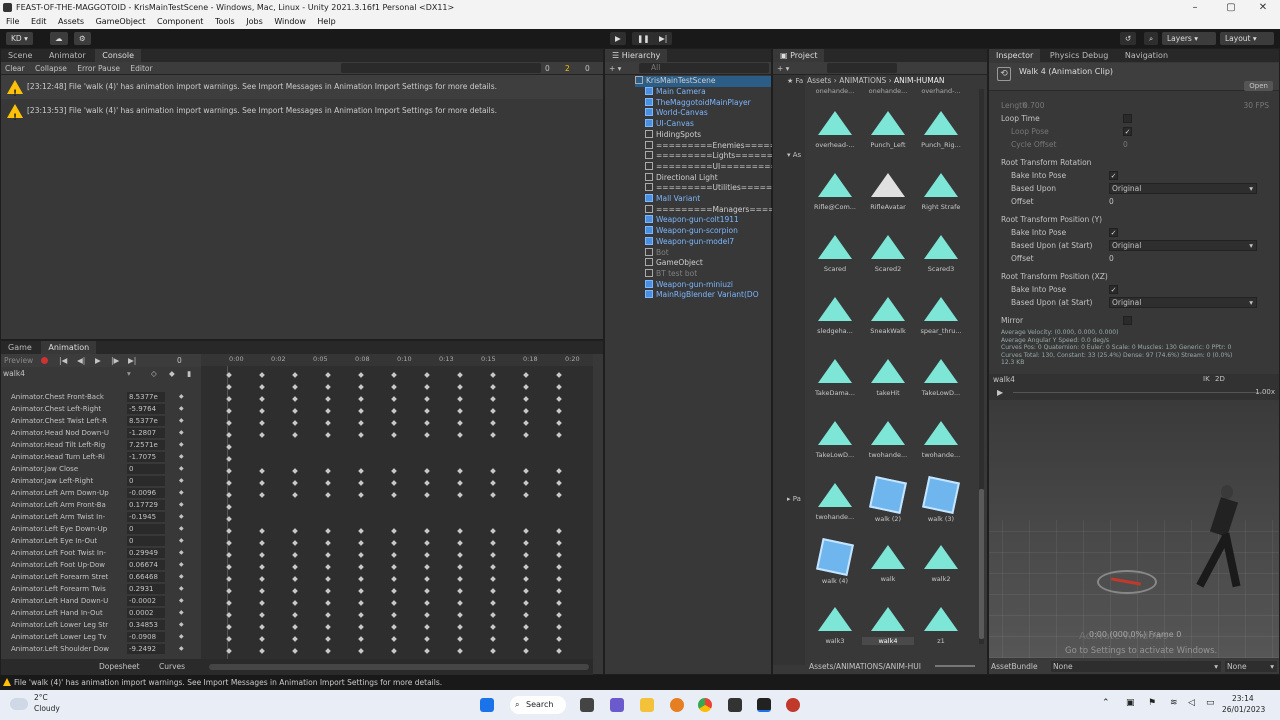 This screenshot has width=1280, height=720. What do you see at coordinates (98, 360) in the screenshot?
I see `play-icon: ▶` at bounding box center [98, 360].